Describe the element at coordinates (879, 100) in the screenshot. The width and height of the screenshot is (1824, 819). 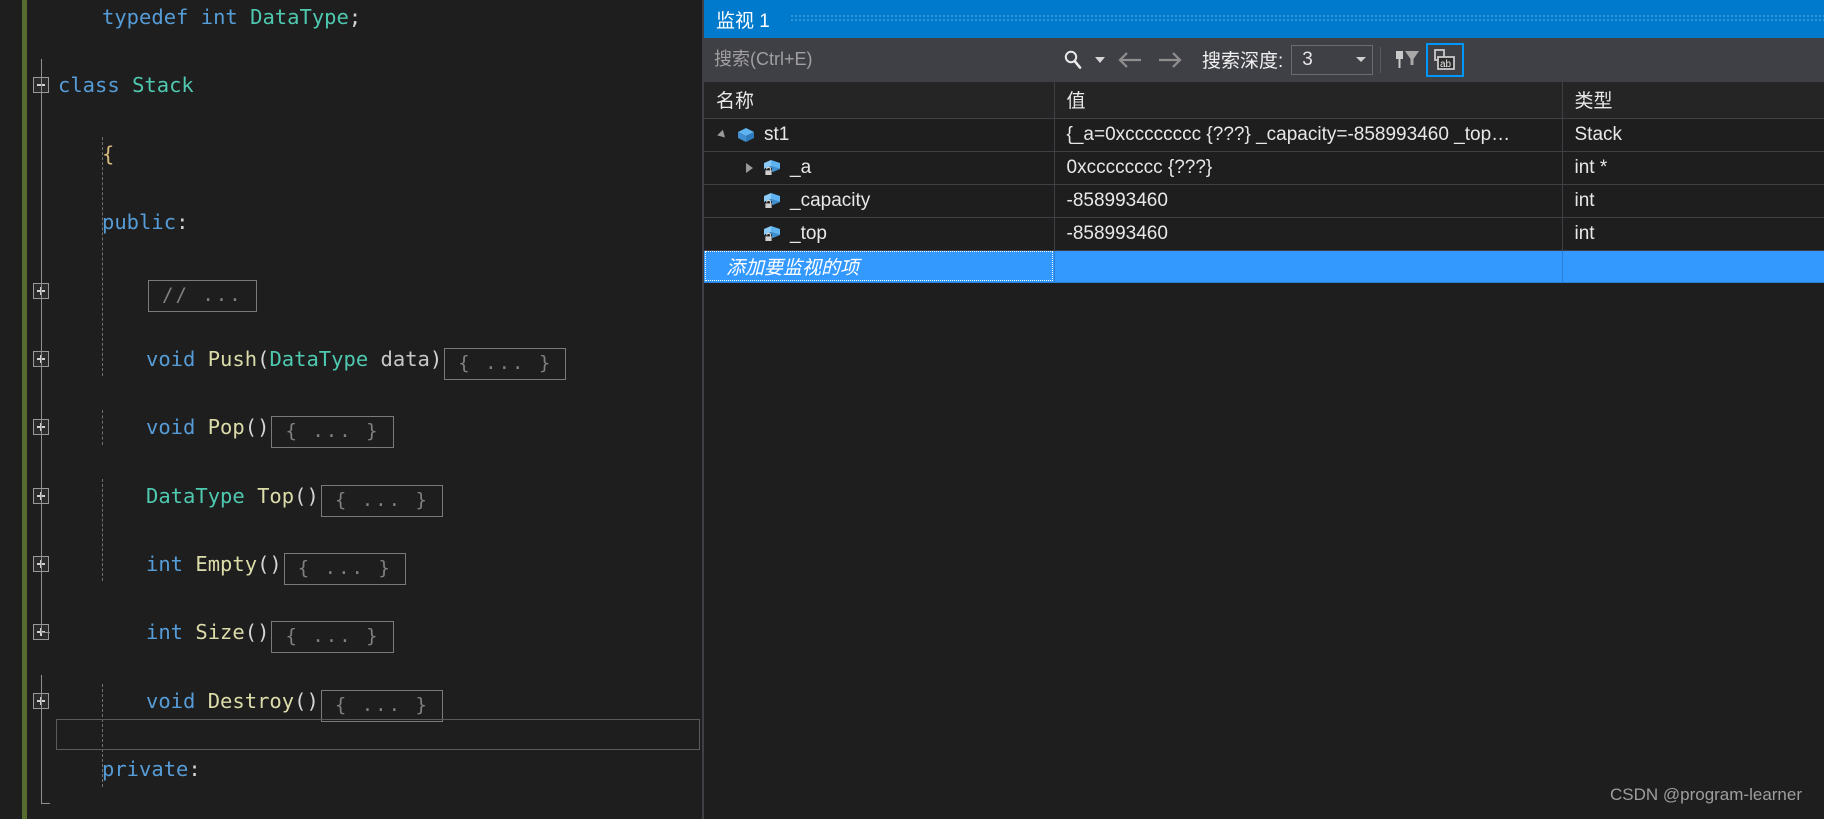
I see `column-header-name: 名称` at that location.